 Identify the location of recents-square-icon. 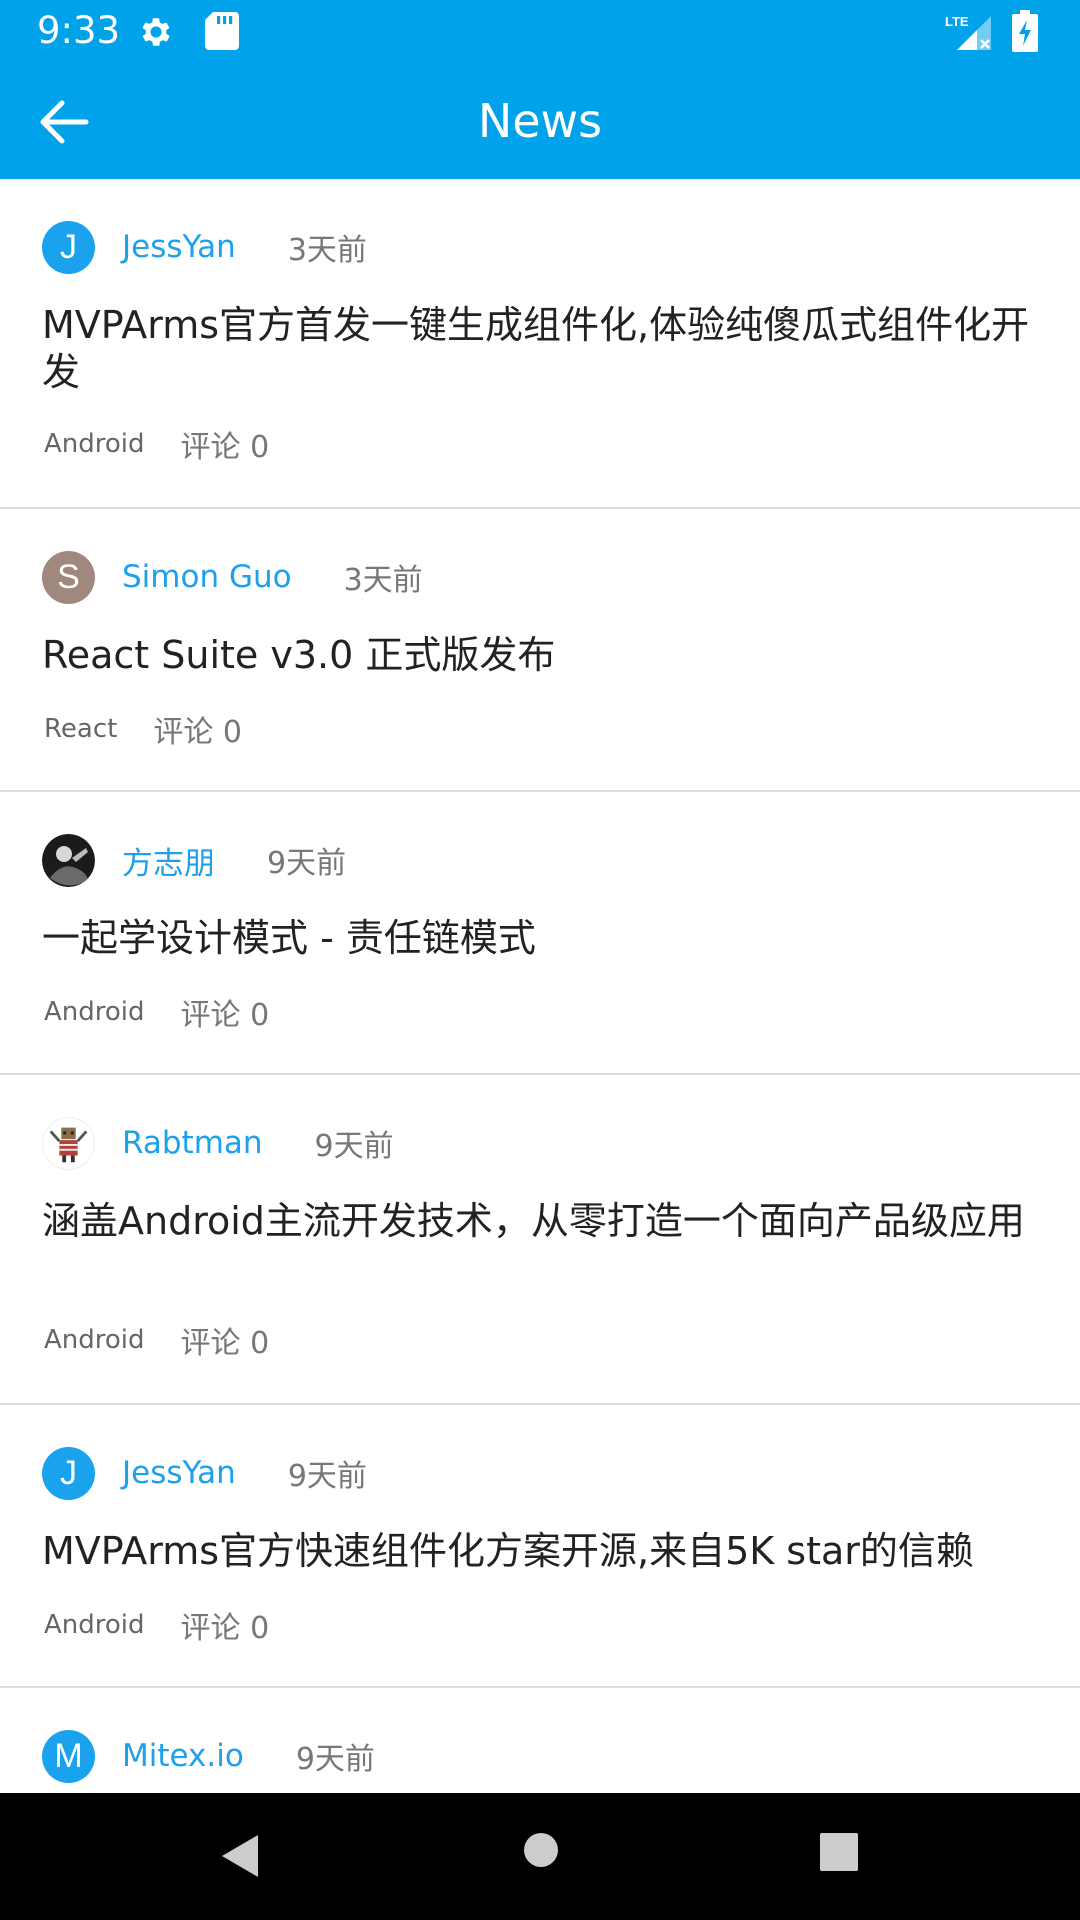
(839, 1852).